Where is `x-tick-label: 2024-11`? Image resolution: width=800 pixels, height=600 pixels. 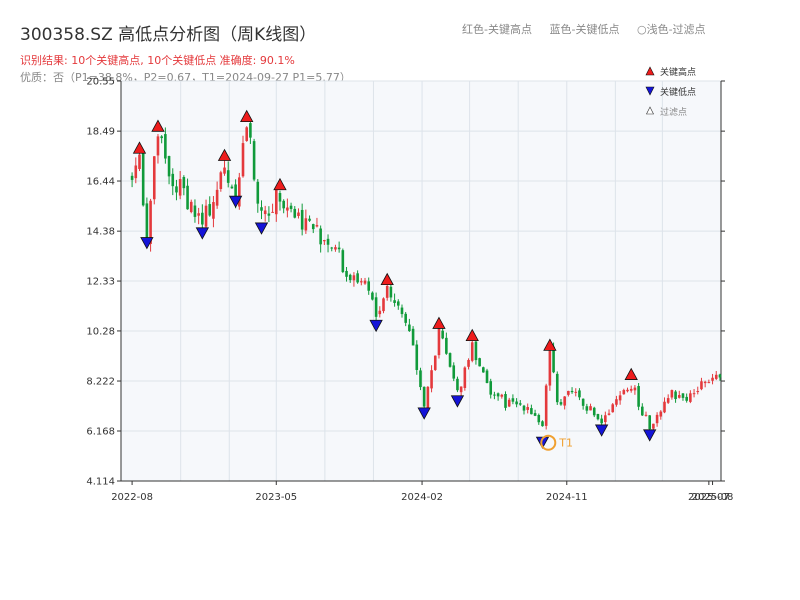 x-tick-label: 2024-11 is located at coordinates (567, 497).